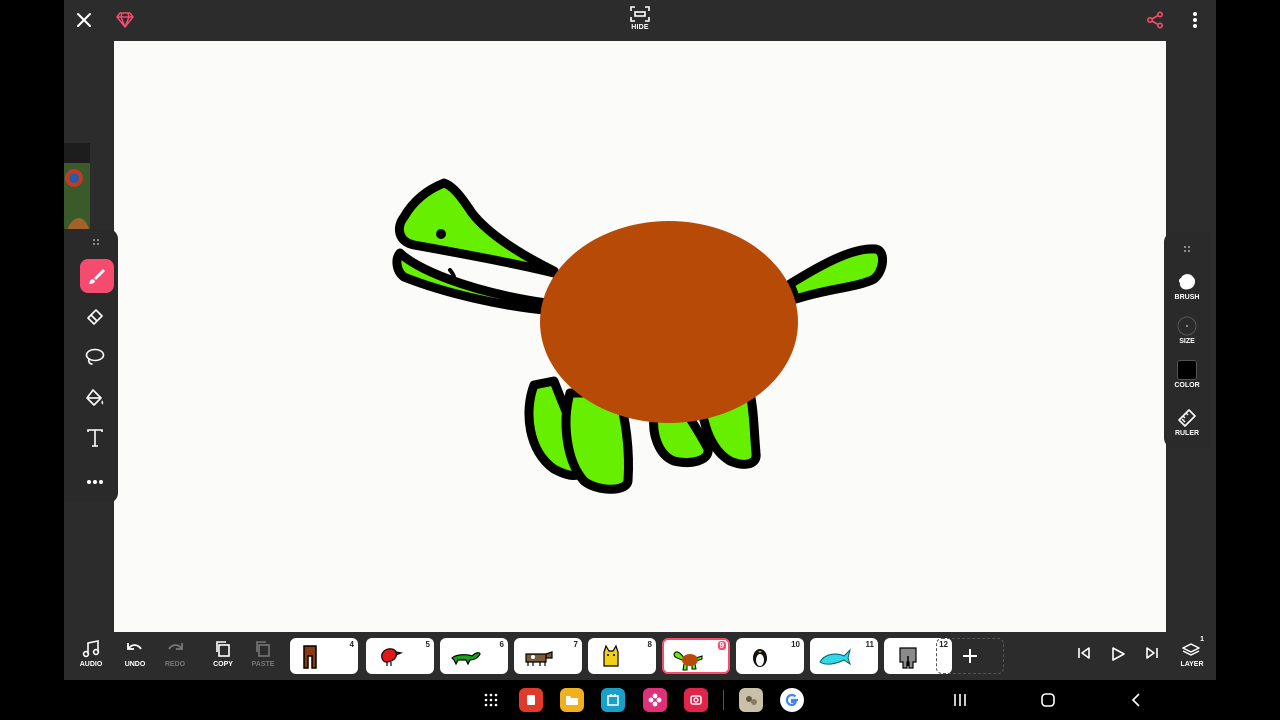 The height and width of the screenshot is (720, 1280). I want to click on top-toolbar: HIDE, so click(640, 20).